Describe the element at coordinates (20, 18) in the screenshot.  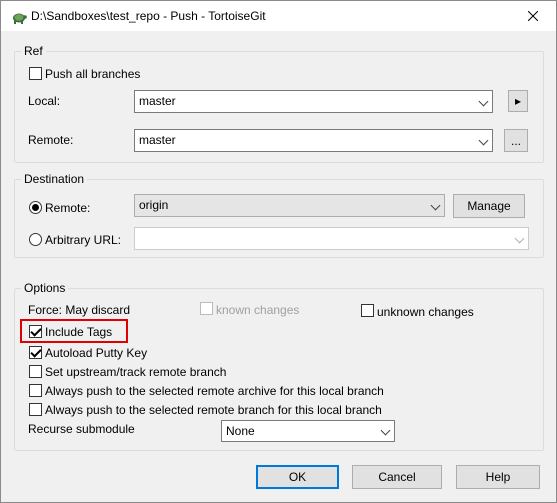
I see `tortoisegit-app-icon` at that location.